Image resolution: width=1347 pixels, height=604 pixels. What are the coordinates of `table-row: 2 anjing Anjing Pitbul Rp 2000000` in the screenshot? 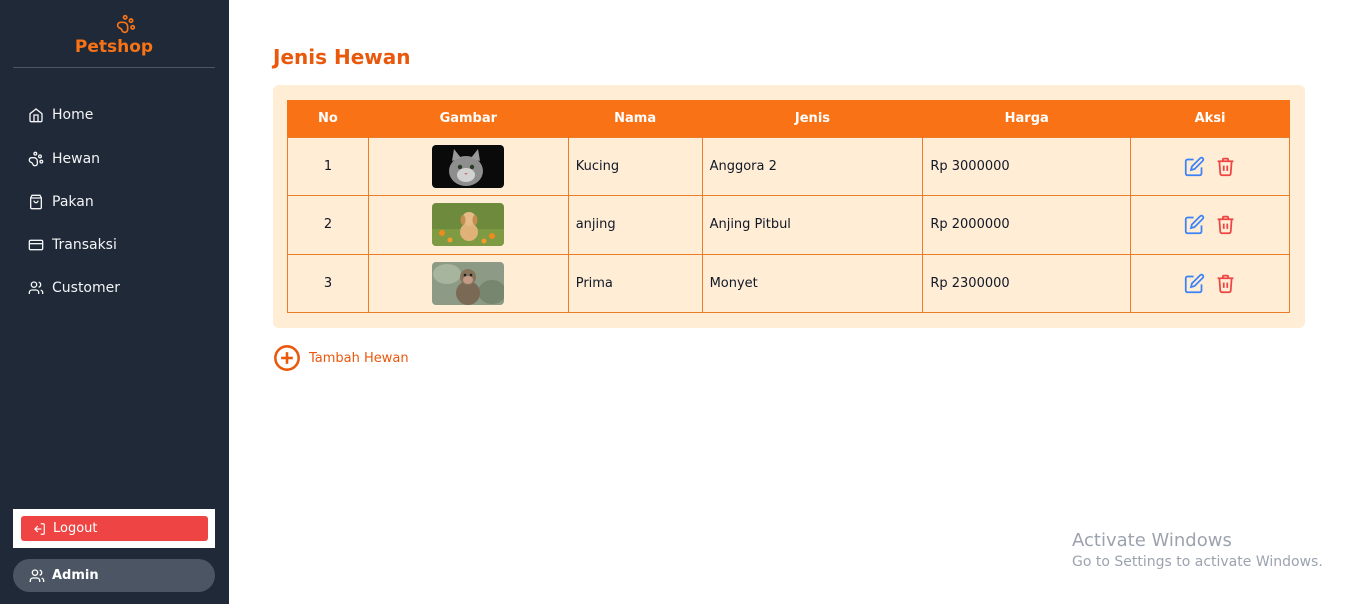 It's located at (788, 225).